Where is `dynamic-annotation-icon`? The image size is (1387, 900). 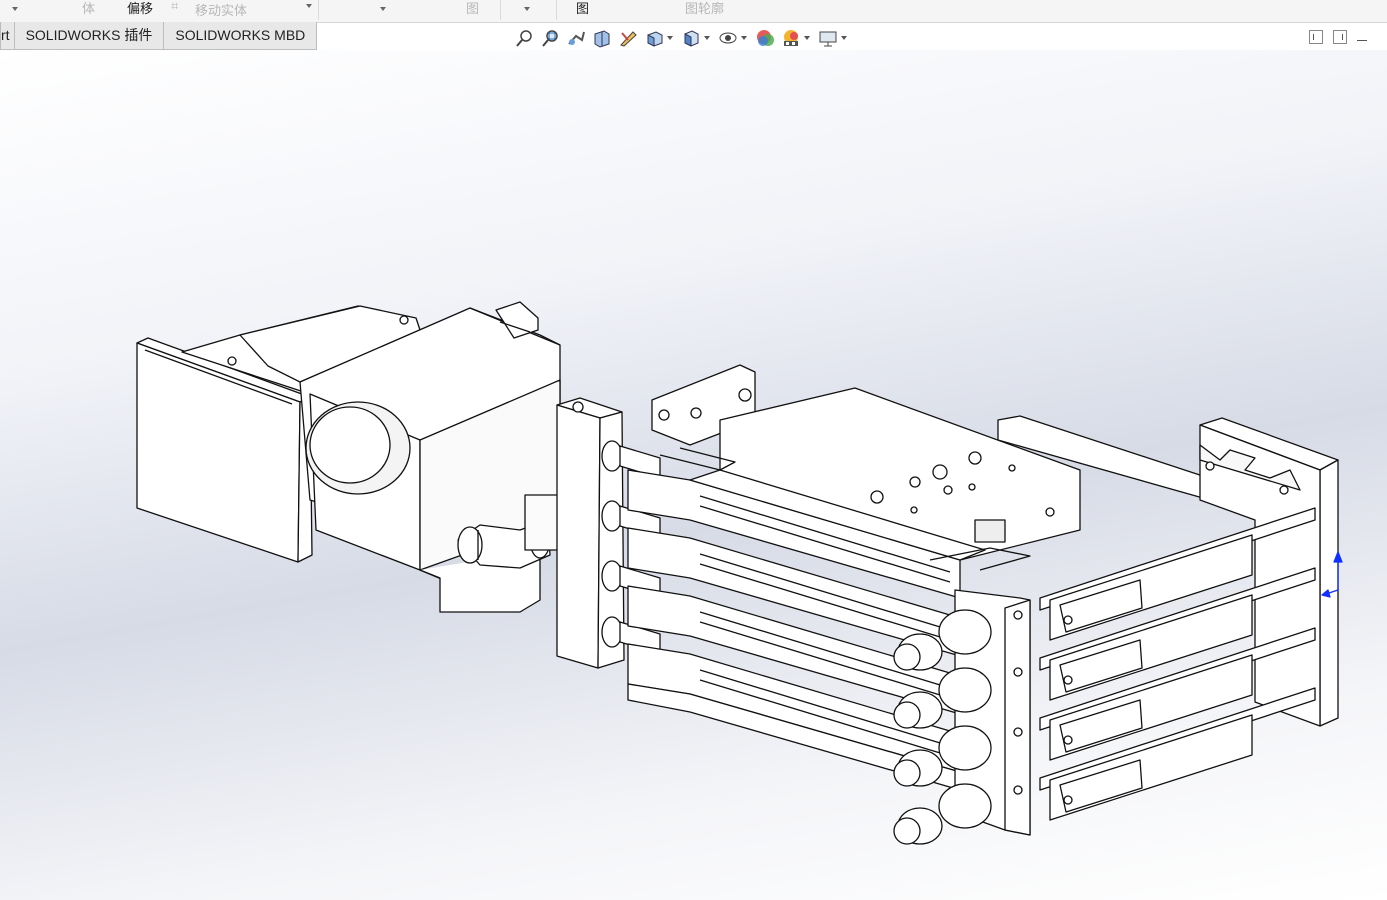 dynamic-annotation-icon is located at coordinates (628, 38).